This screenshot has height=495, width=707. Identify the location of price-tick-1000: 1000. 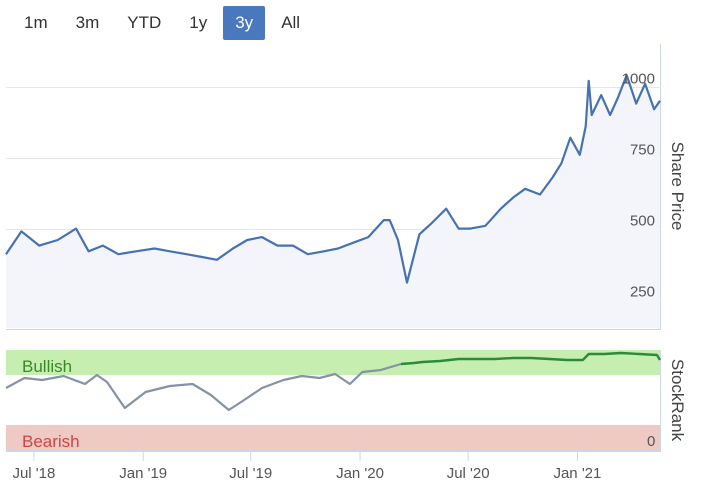
(638, 79).